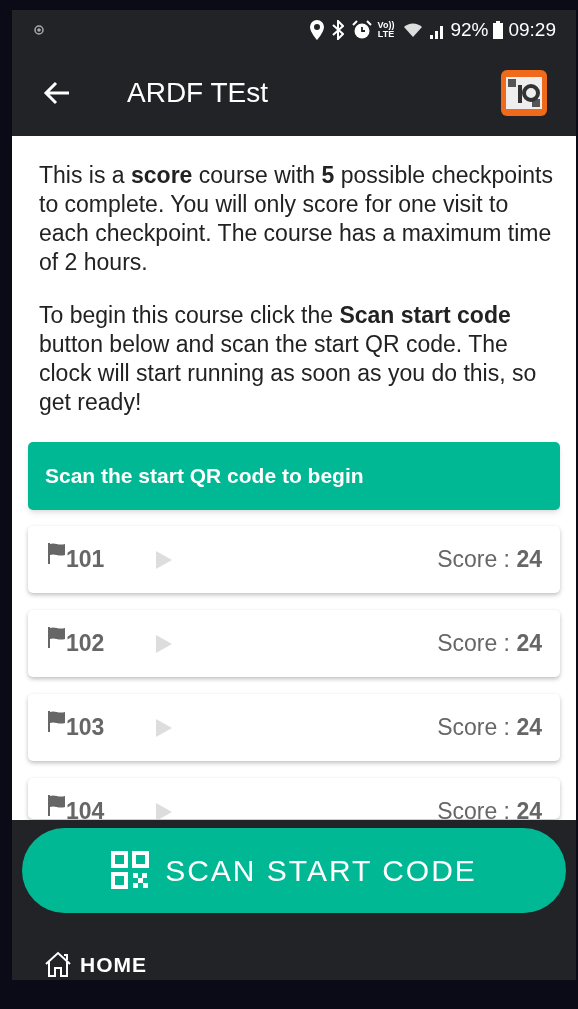  I want to click on clock-time: 09:29, so click(532, 29).